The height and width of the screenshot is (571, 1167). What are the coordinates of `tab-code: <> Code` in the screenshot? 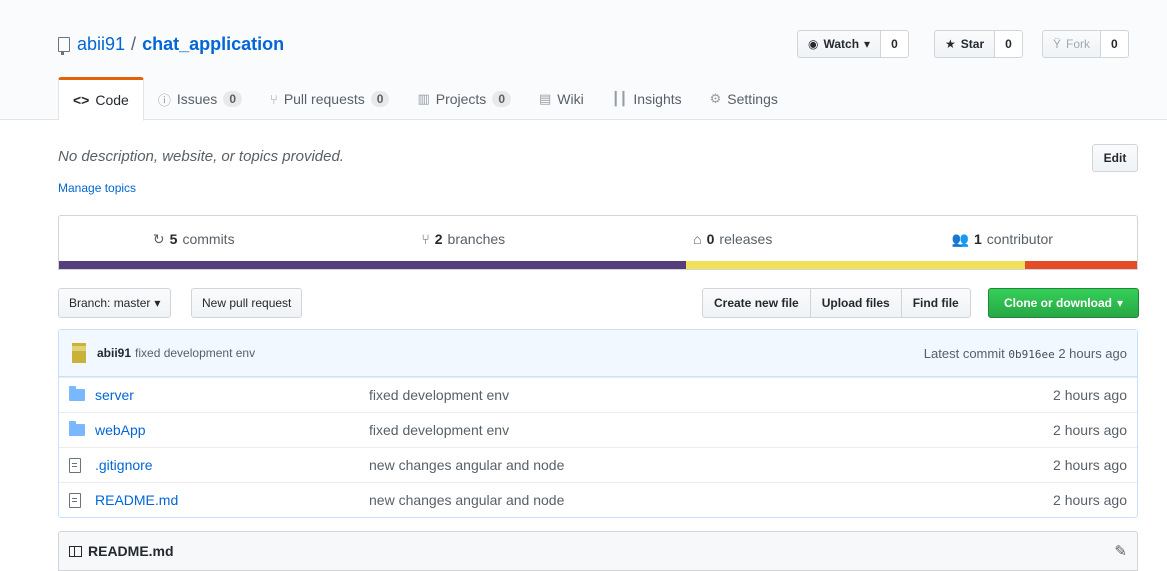 It's located at (101, 99).